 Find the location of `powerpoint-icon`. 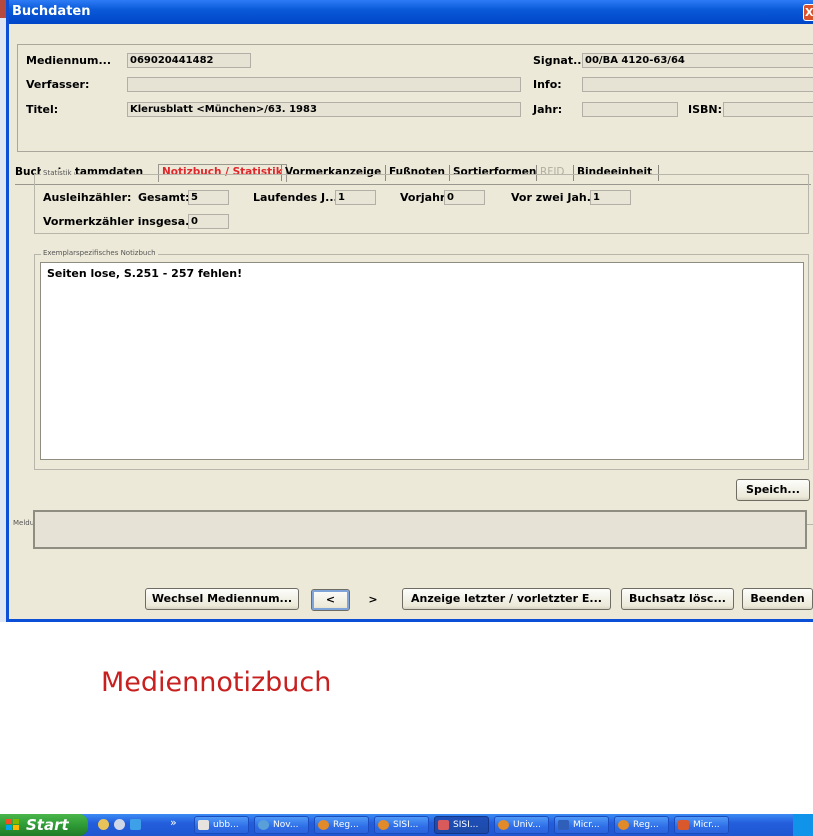

powerpoint-icon is located at coordinates (683, 825).